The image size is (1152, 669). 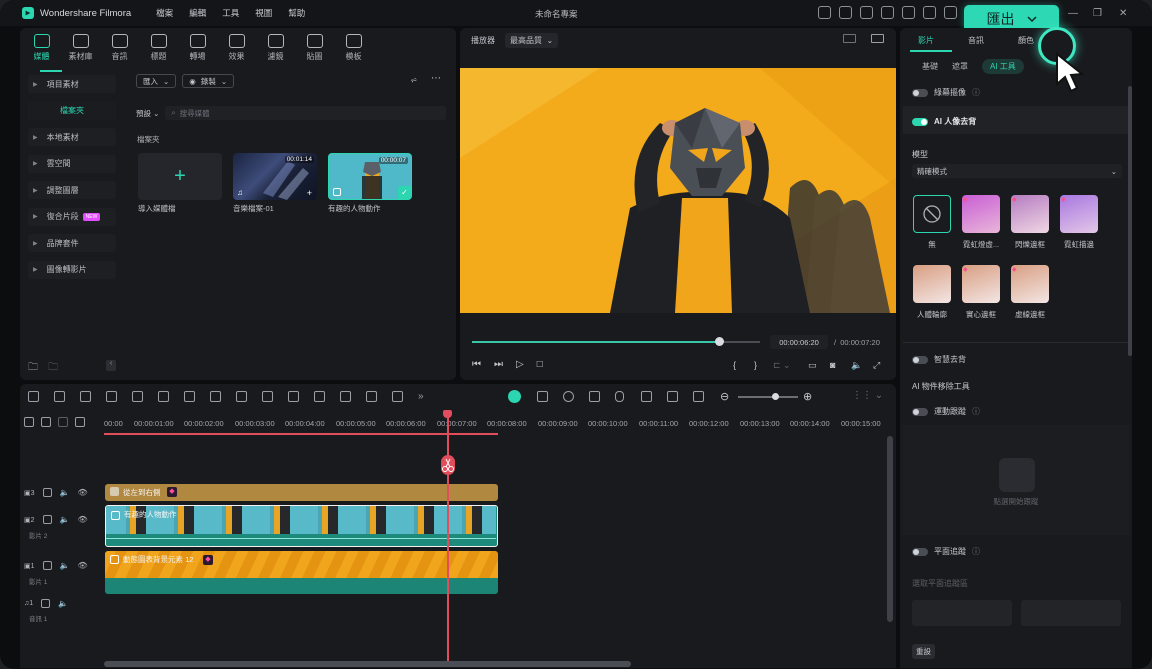 What do you see at coordinates (724, 396) in the screenshot?
I see `zoom-out-icon: ⊖` at bounding box center [724, 396].